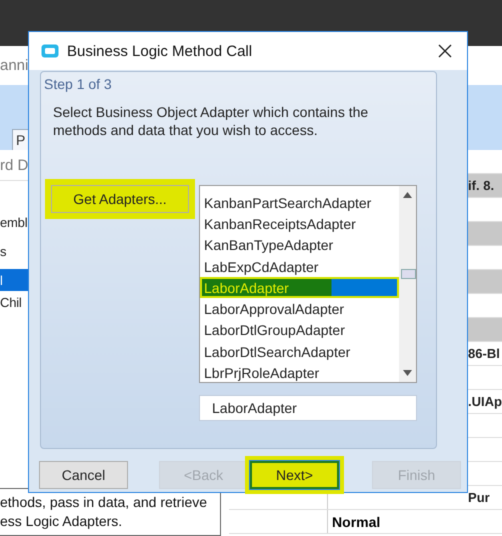 This screenshot has height=536, width=502. Describe the element at coordinates (78, 83) in the screenshot. I see `step-label: Step 1 of 3` at that location.